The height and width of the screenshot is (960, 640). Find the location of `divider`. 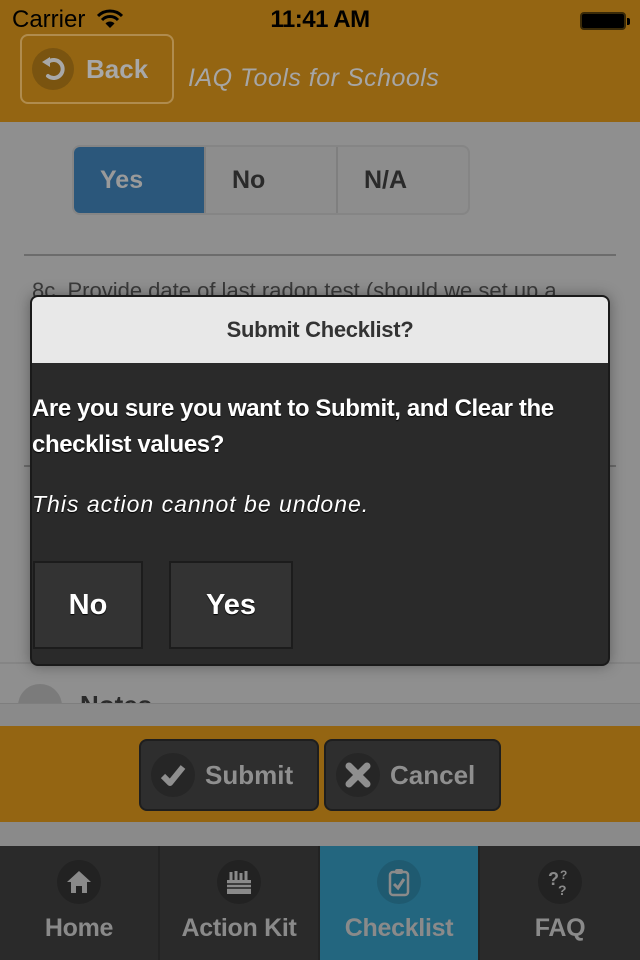

divider is located at coordinates (320, 255).